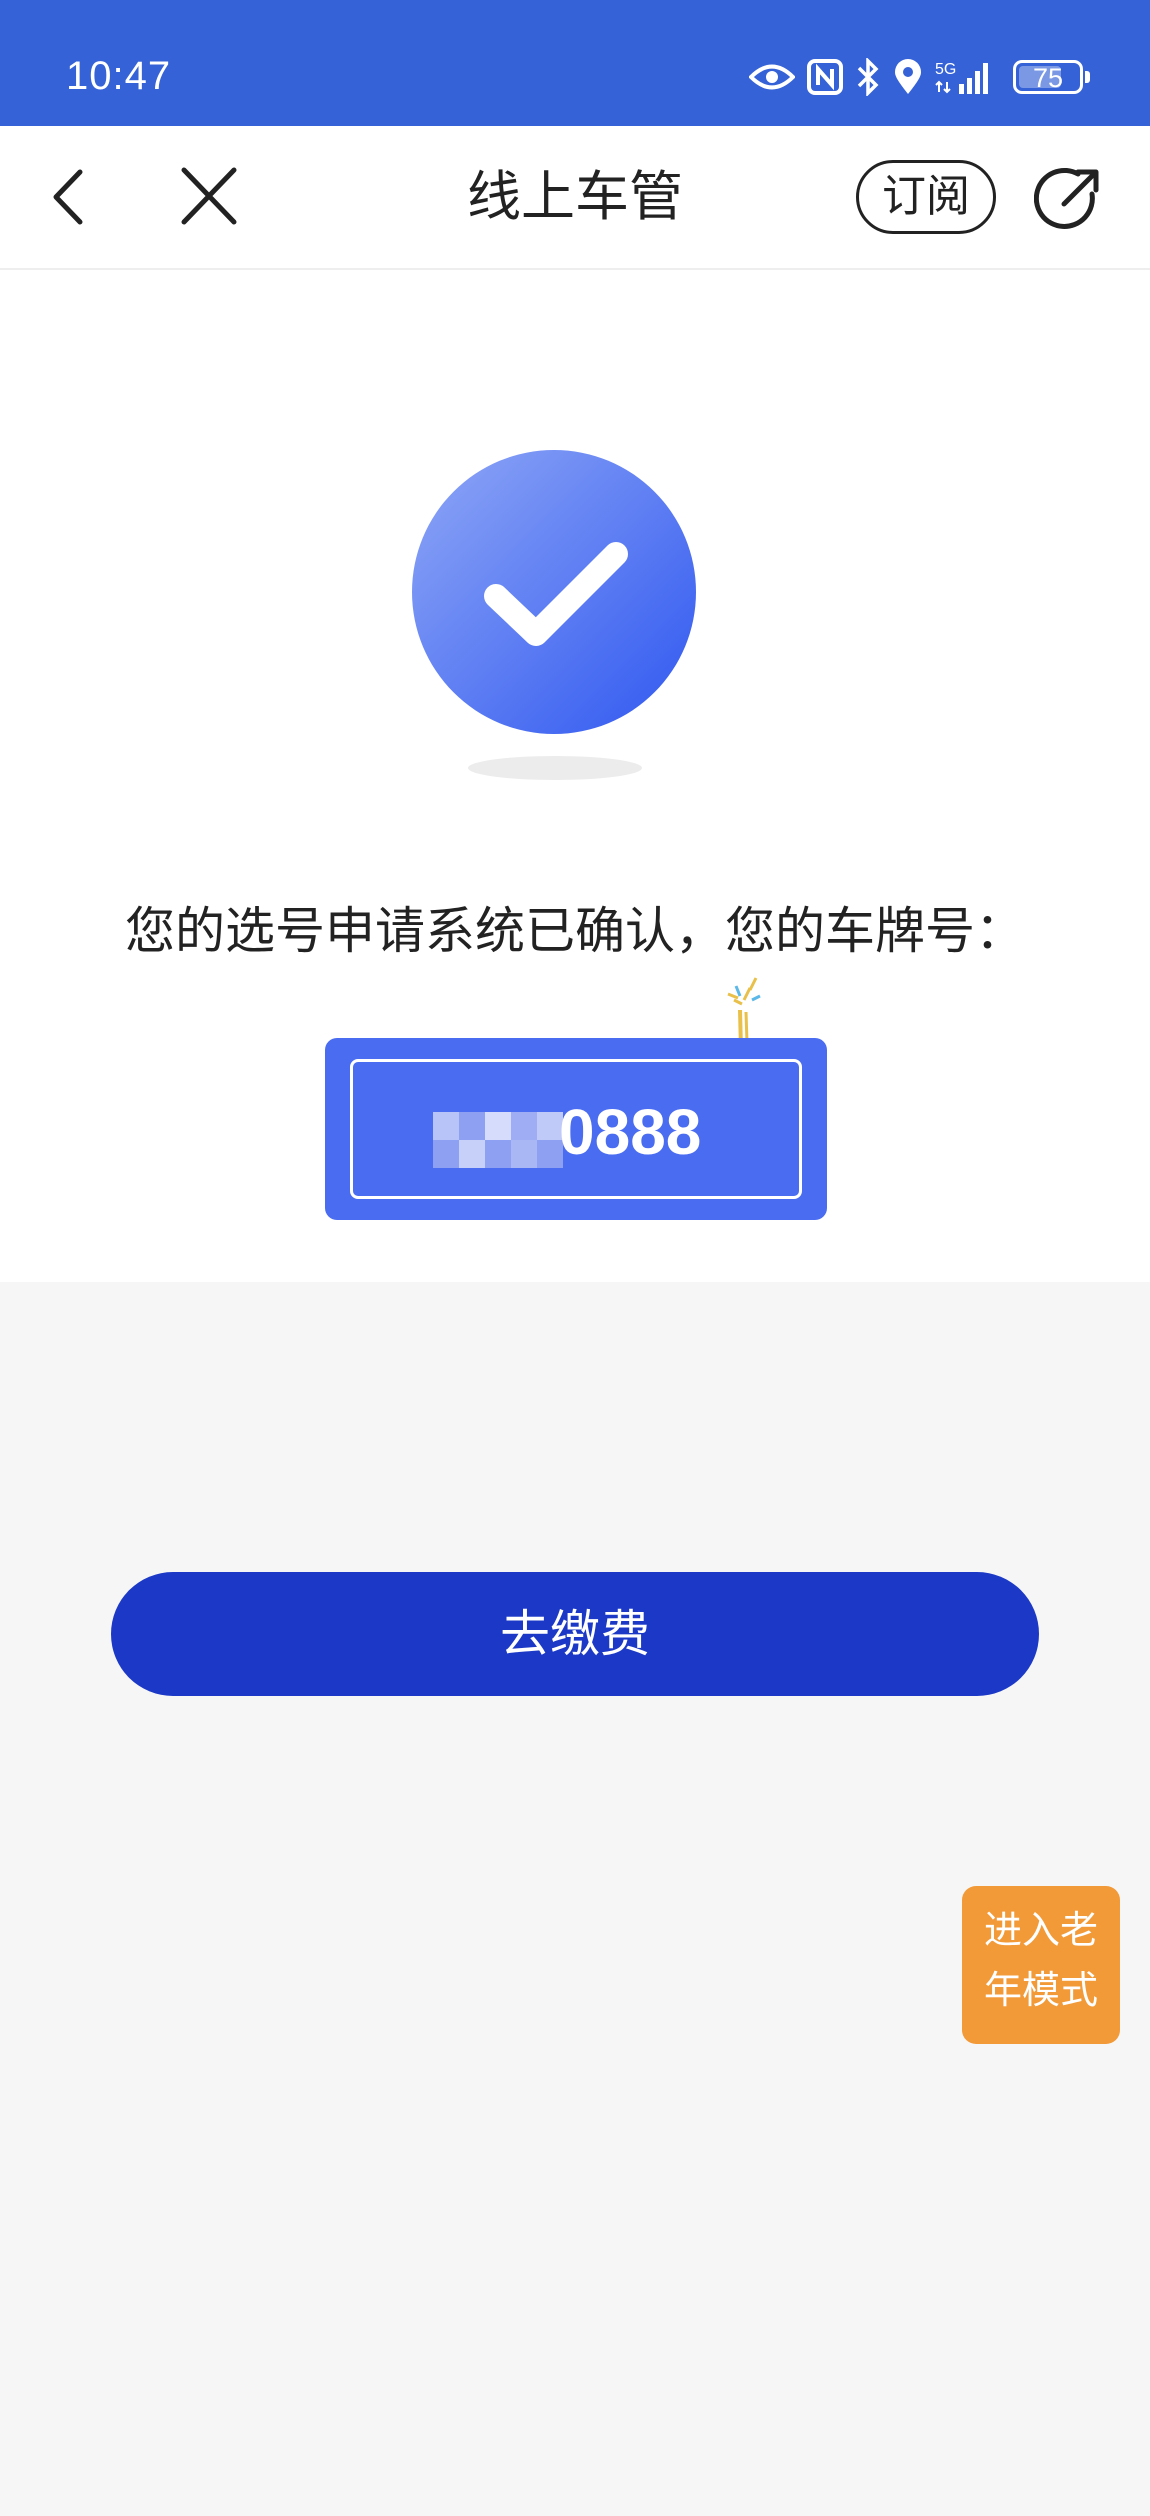 The image size is (1150, 2516). Describe the element at coordinates (825, 77) in the screenshot. I see `nfc-icon` at that location.